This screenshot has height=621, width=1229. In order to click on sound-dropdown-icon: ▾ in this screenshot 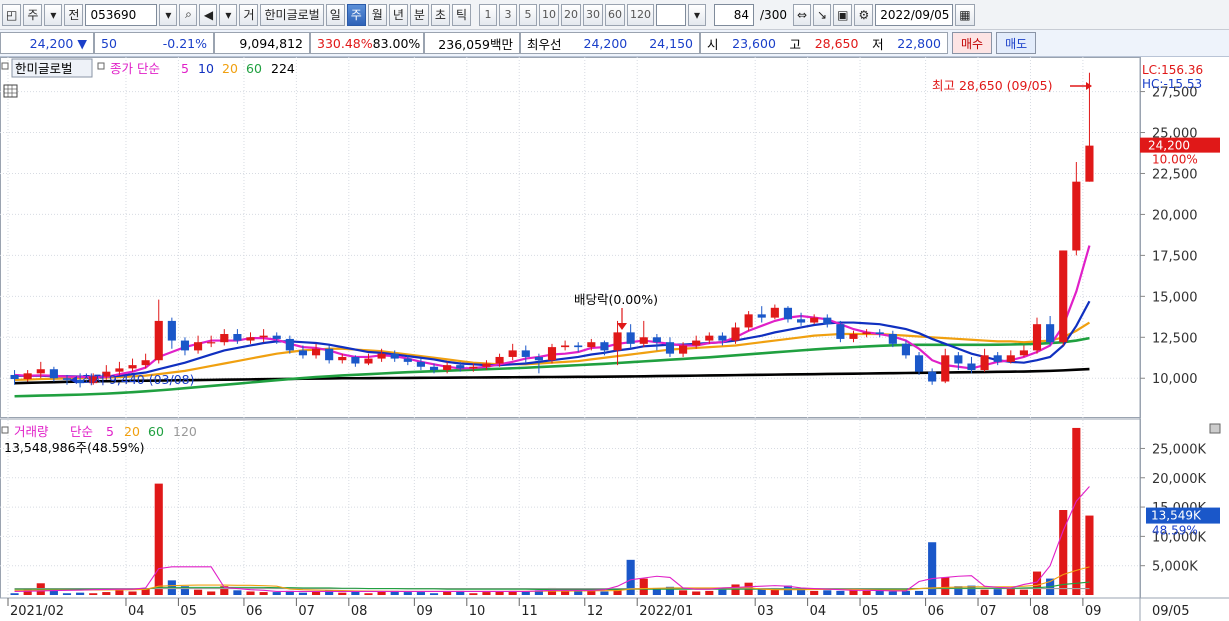, I will do `click(228, 14)`.